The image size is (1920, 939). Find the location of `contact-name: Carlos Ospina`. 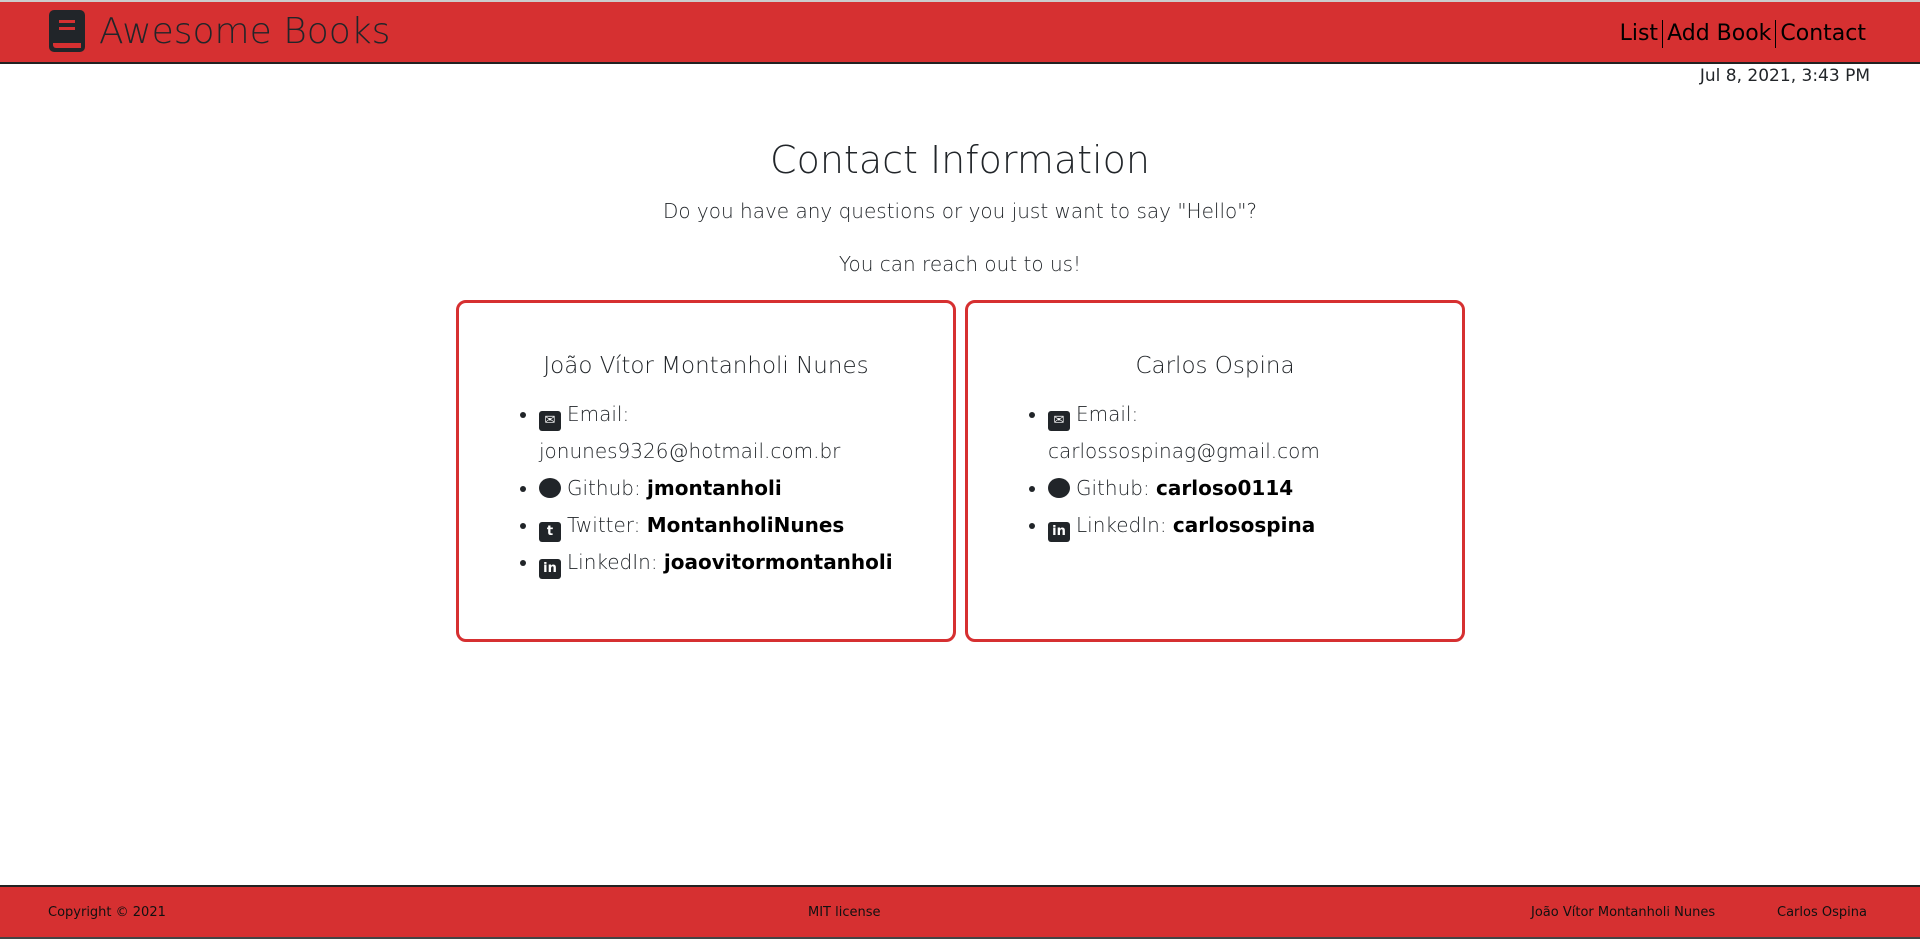

contact-name: Carlos Ospina is located at coordinates (1215, 366).